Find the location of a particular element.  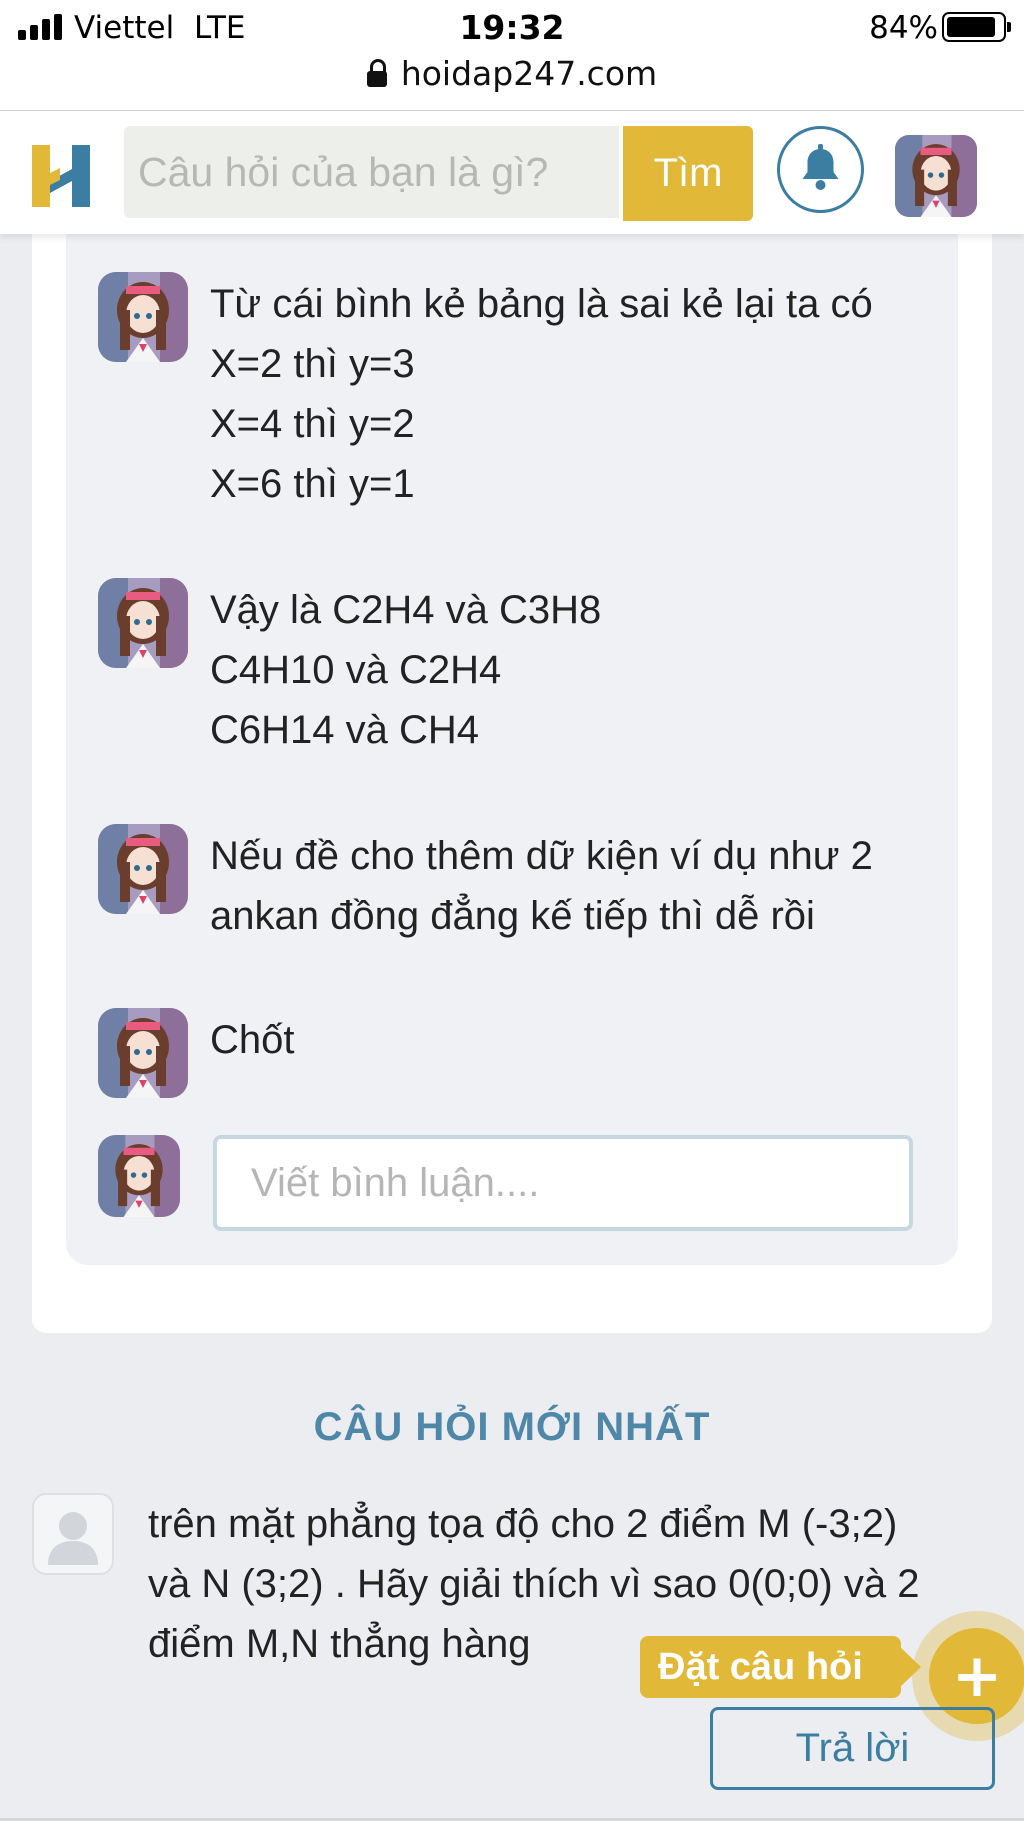

comment-line: X=6 thì y=1 is located at coordinates (312, 484).